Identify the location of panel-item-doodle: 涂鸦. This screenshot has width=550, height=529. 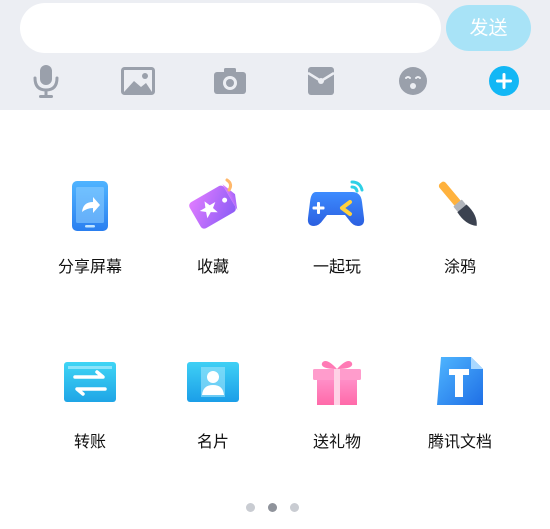
(460, 228).